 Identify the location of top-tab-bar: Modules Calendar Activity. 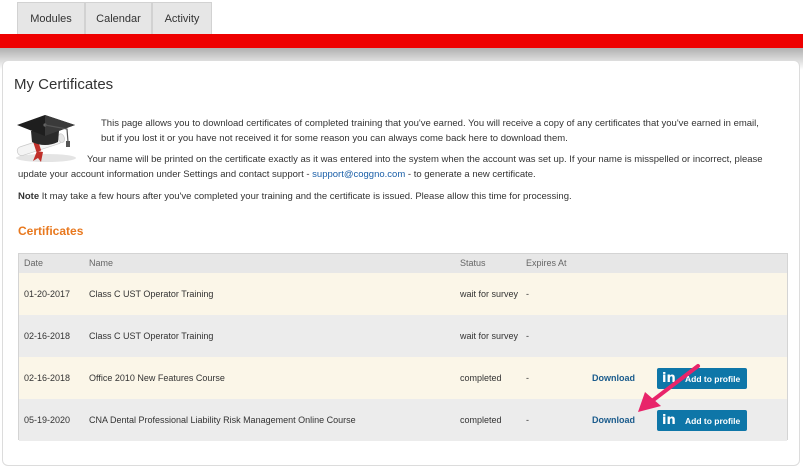
(401, 17).